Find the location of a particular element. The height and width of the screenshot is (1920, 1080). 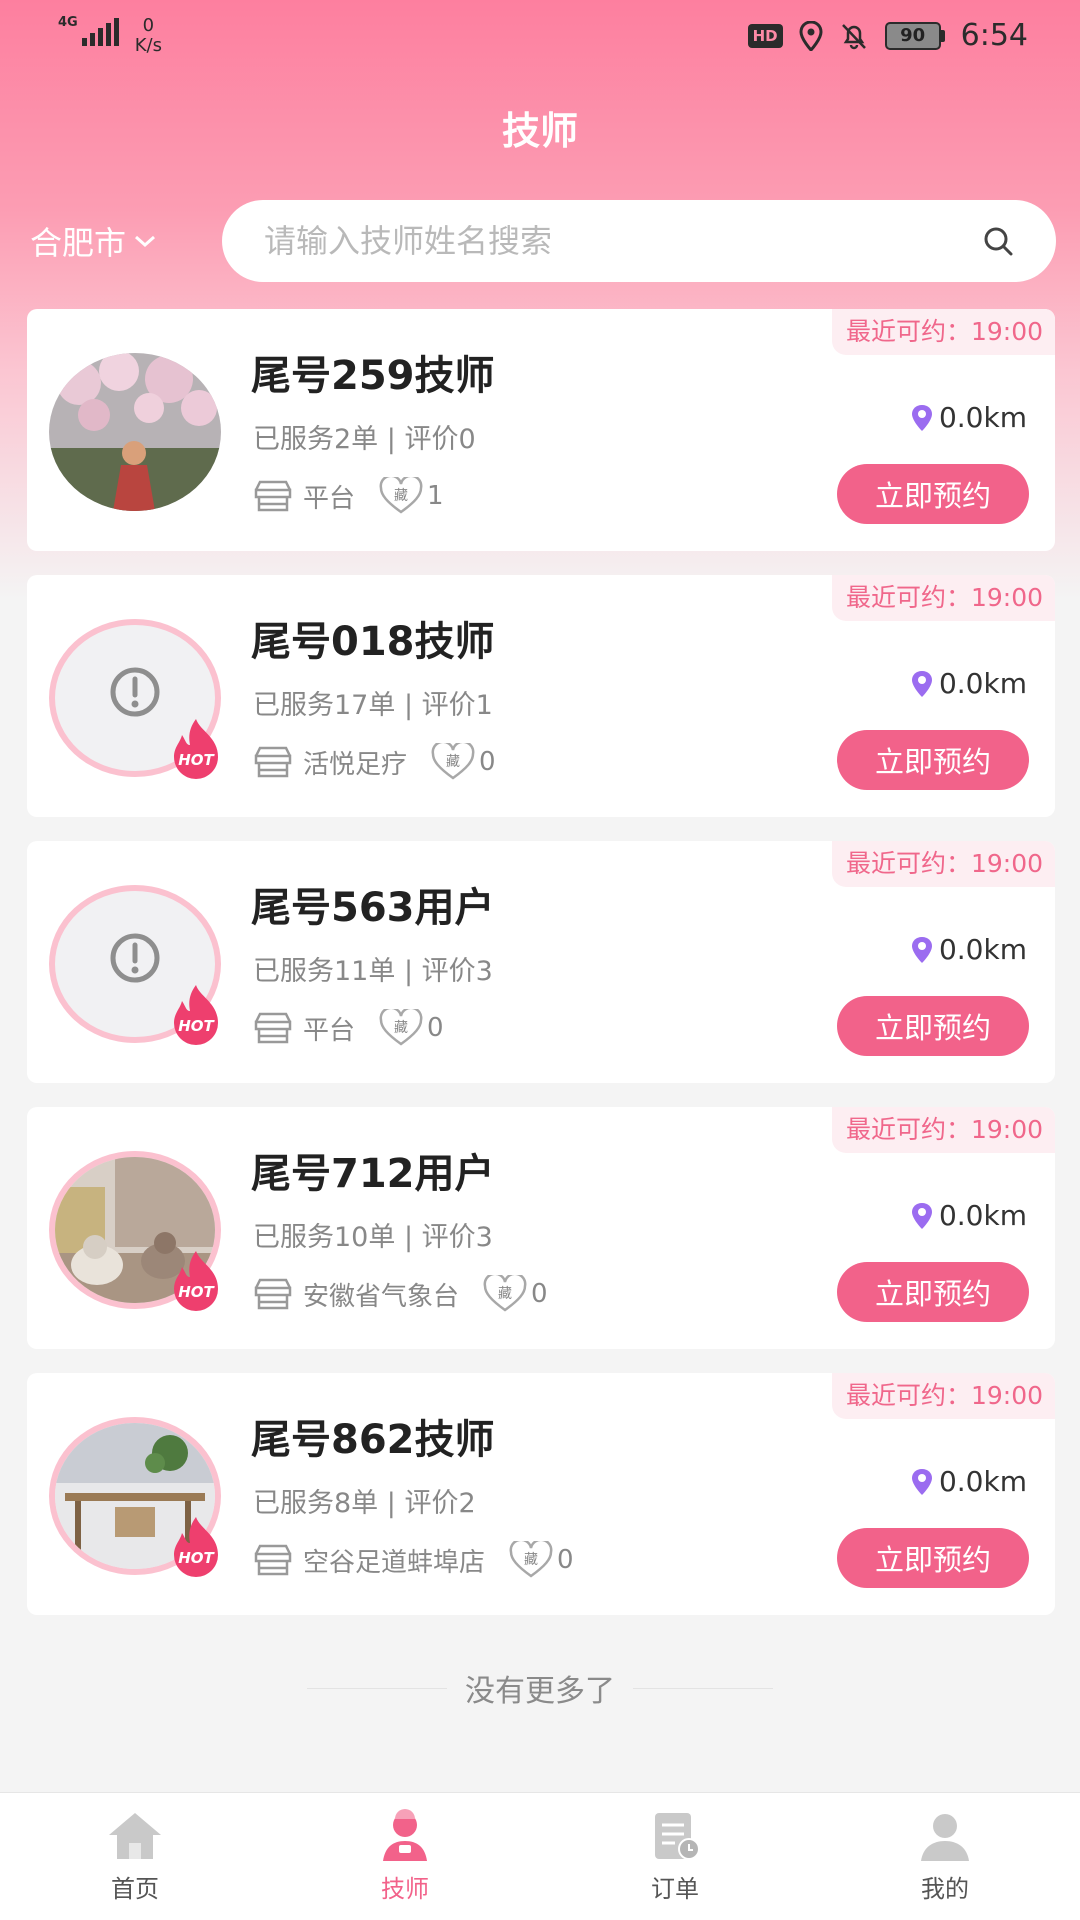

favorite-count: 藏 1 is located at coordinates (411, 496).